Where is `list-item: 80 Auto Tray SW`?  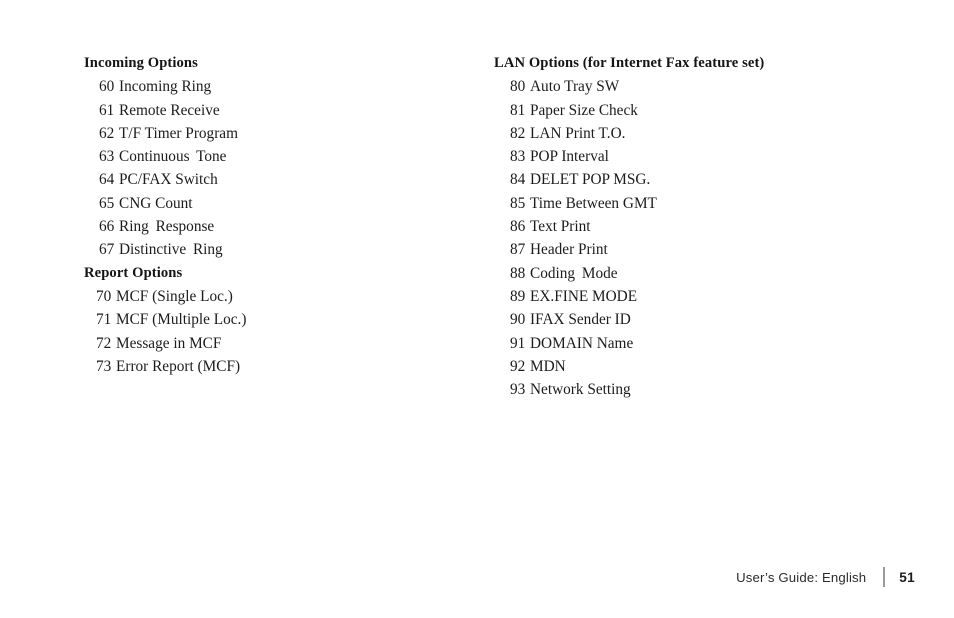
list-item: 80 Auto Tray SW is located at coordinates (694, 86).